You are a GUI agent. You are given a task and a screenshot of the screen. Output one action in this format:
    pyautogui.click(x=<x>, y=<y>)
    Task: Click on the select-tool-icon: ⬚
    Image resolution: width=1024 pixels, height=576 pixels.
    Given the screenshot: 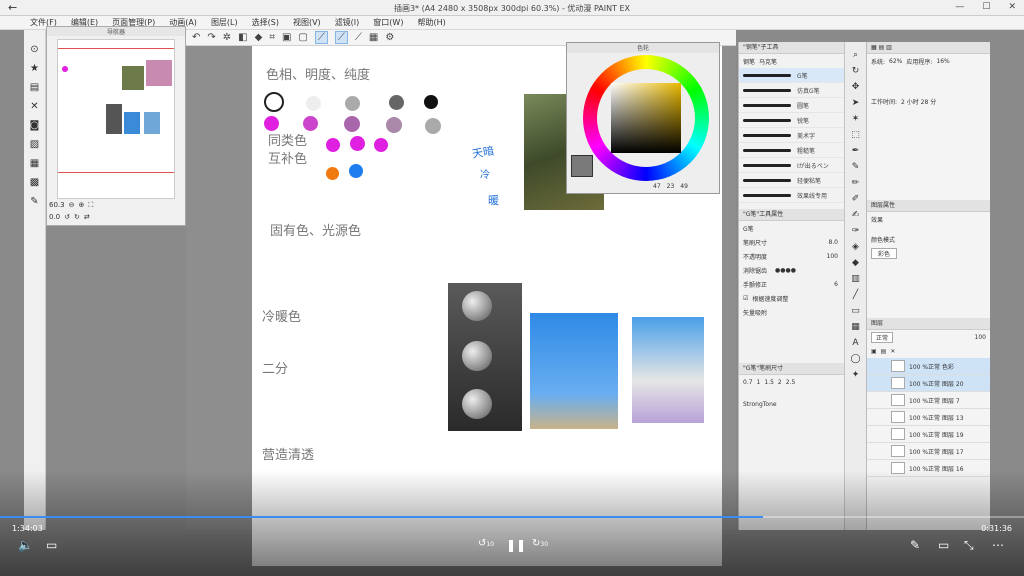 What is the action you would take?
    pyautogui.click(x=855, y=135)
    